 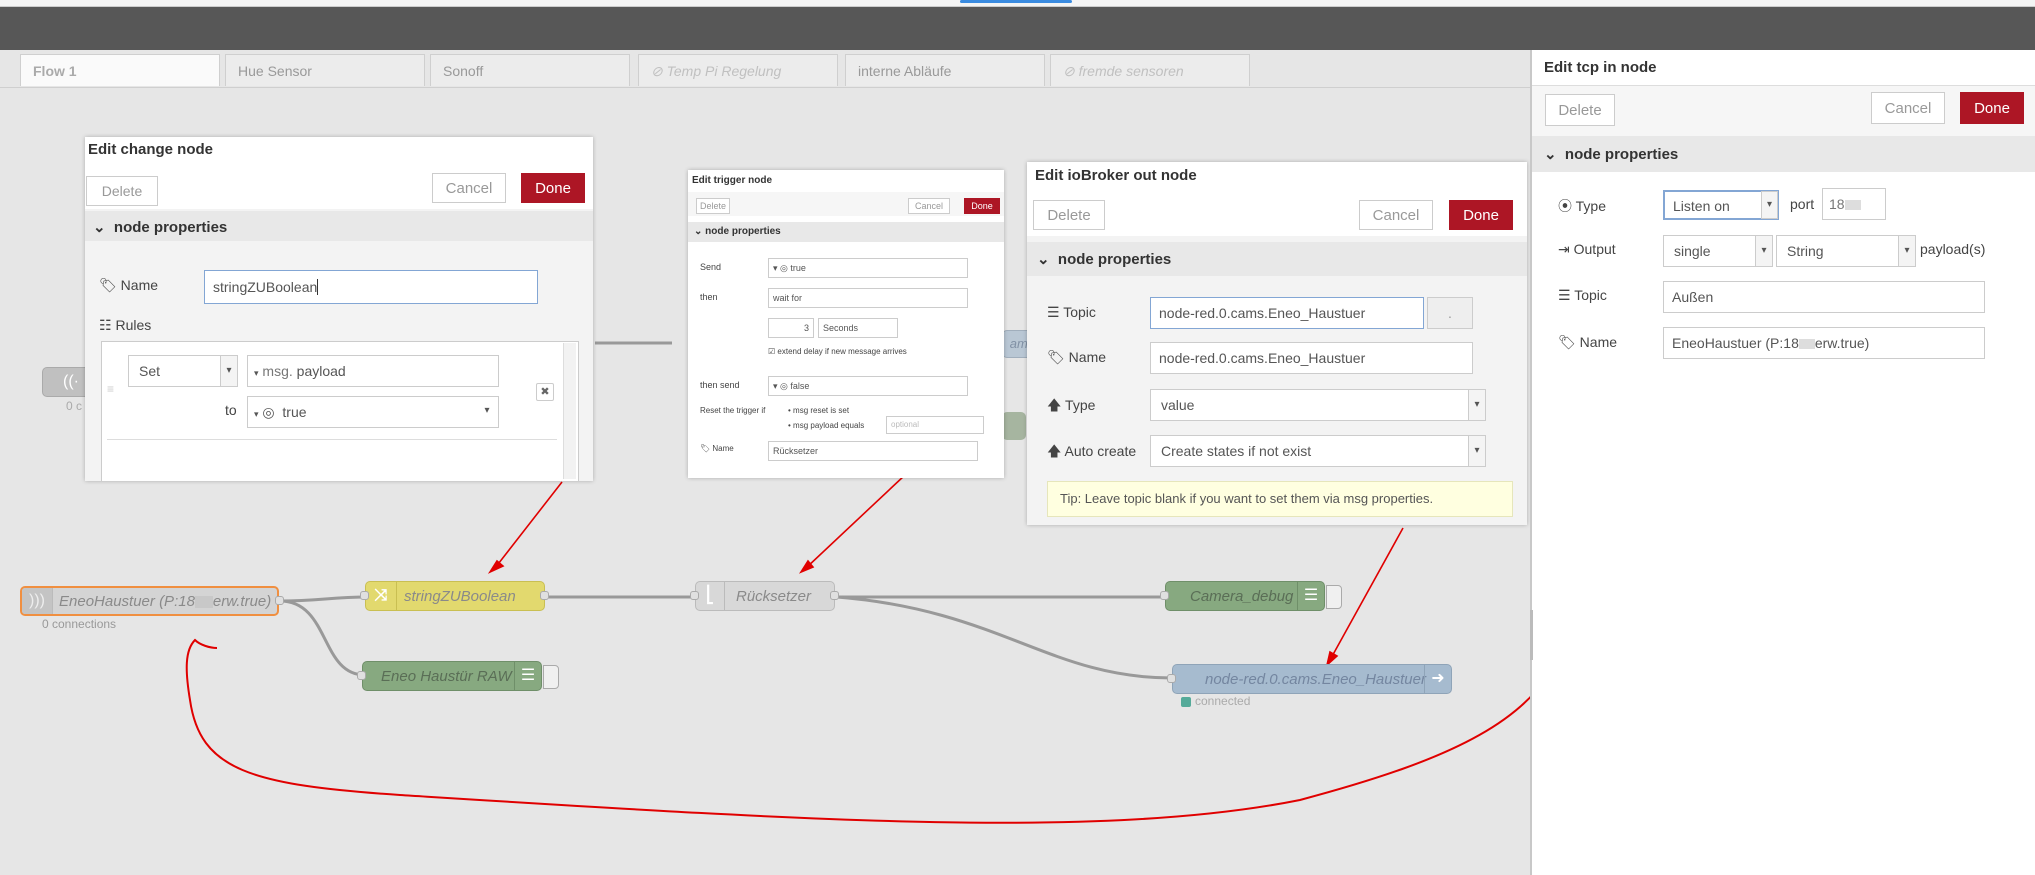 What do you see at coordinates (1854, 204) in the screenshot?
I see `port-input: 18` at bounding box center [1854, 204].